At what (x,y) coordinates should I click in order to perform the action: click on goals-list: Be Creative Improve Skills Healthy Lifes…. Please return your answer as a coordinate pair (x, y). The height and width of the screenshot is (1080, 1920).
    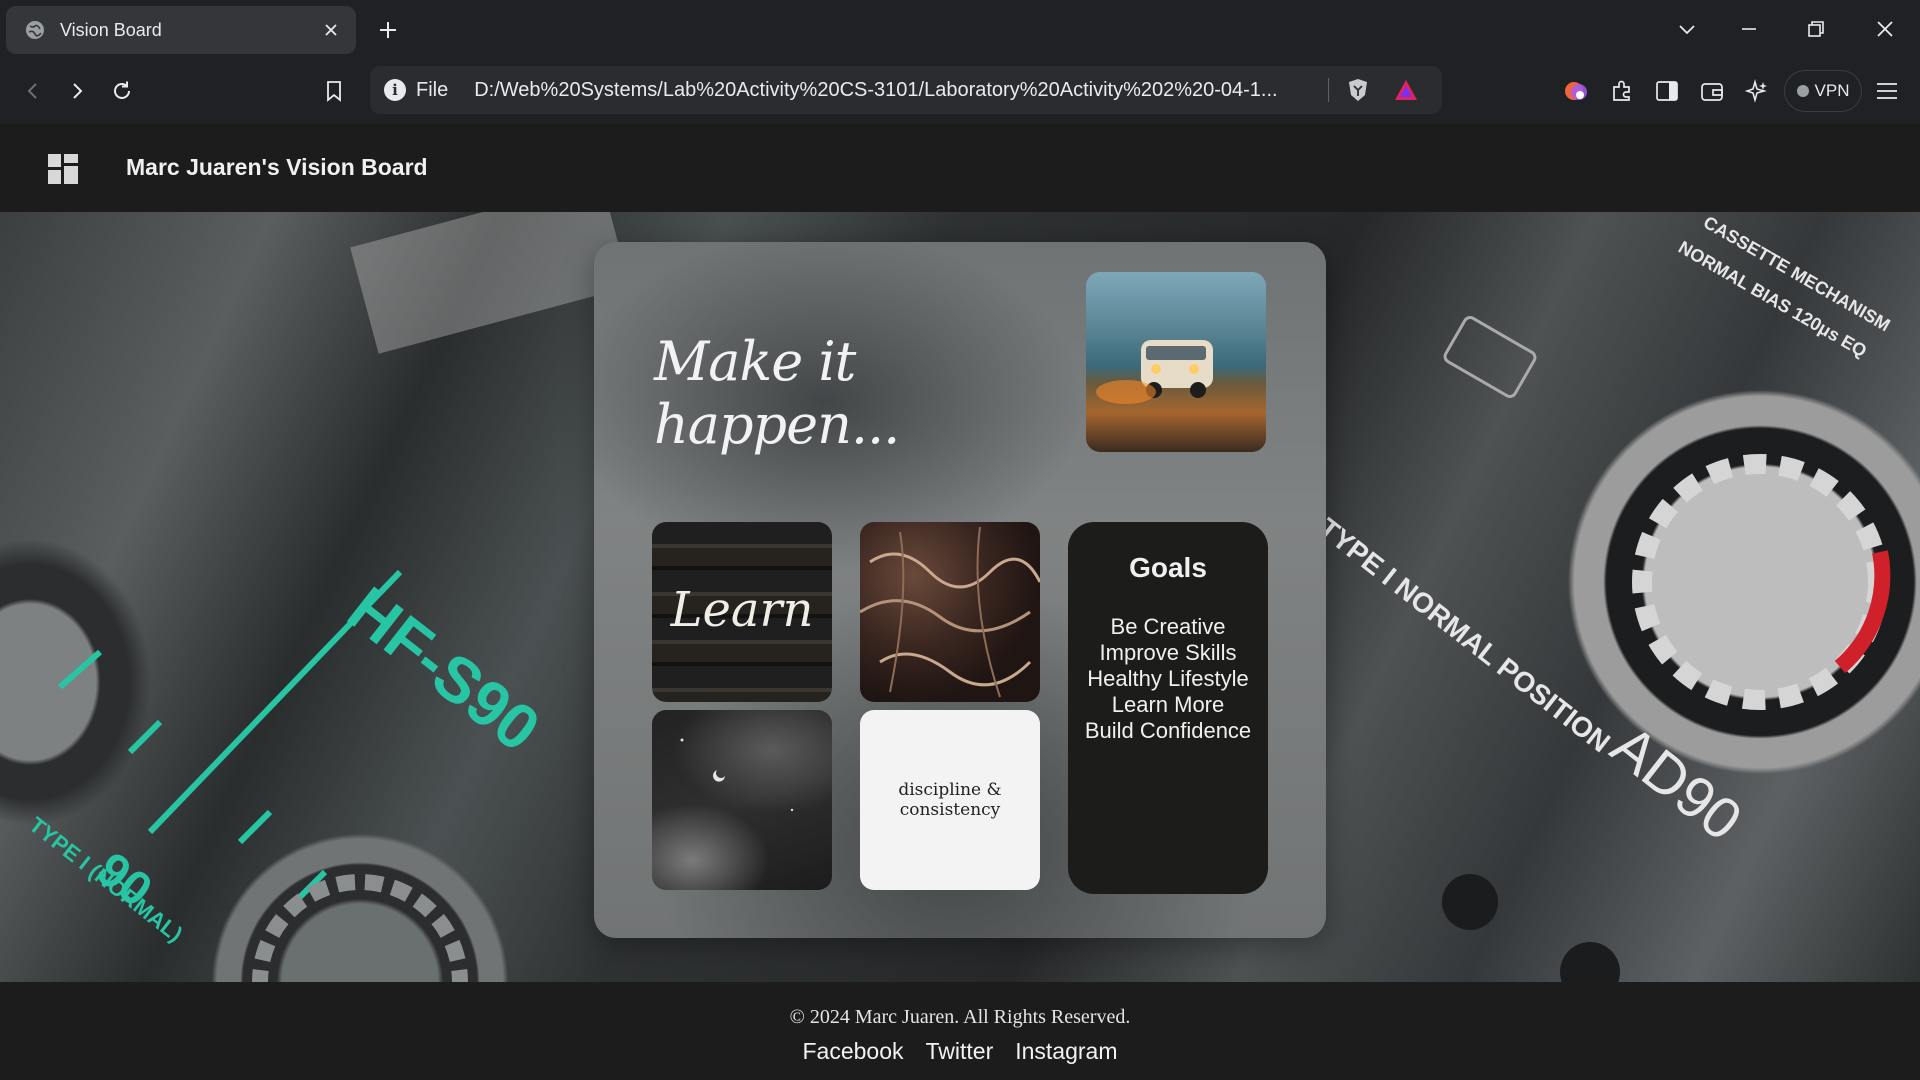
    Looking at the image, I should click on (1168, 679).